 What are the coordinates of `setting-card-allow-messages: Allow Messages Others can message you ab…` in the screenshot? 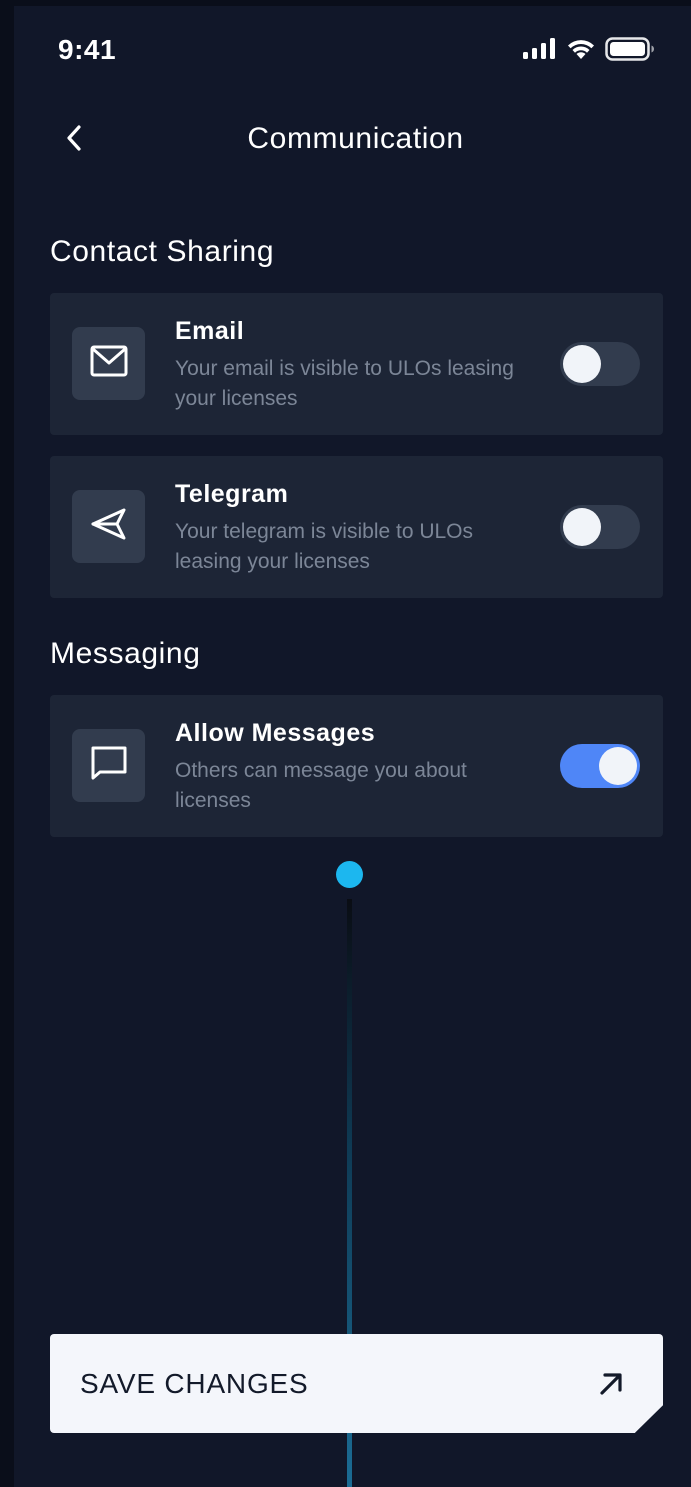 It's located at (356, 766).